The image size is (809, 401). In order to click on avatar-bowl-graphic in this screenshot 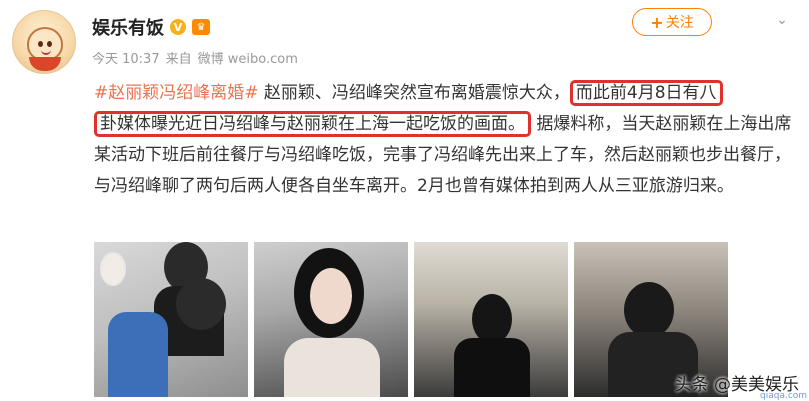, I will do `click(45, 64)`.